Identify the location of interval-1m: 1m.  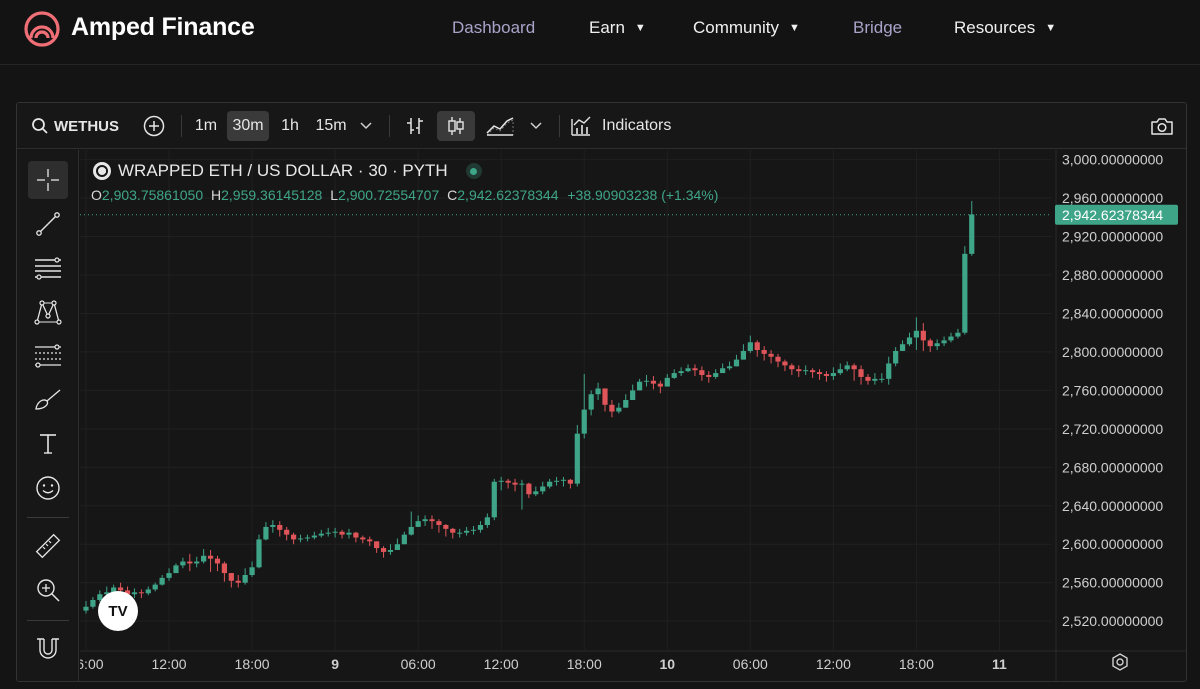
(206, 126).